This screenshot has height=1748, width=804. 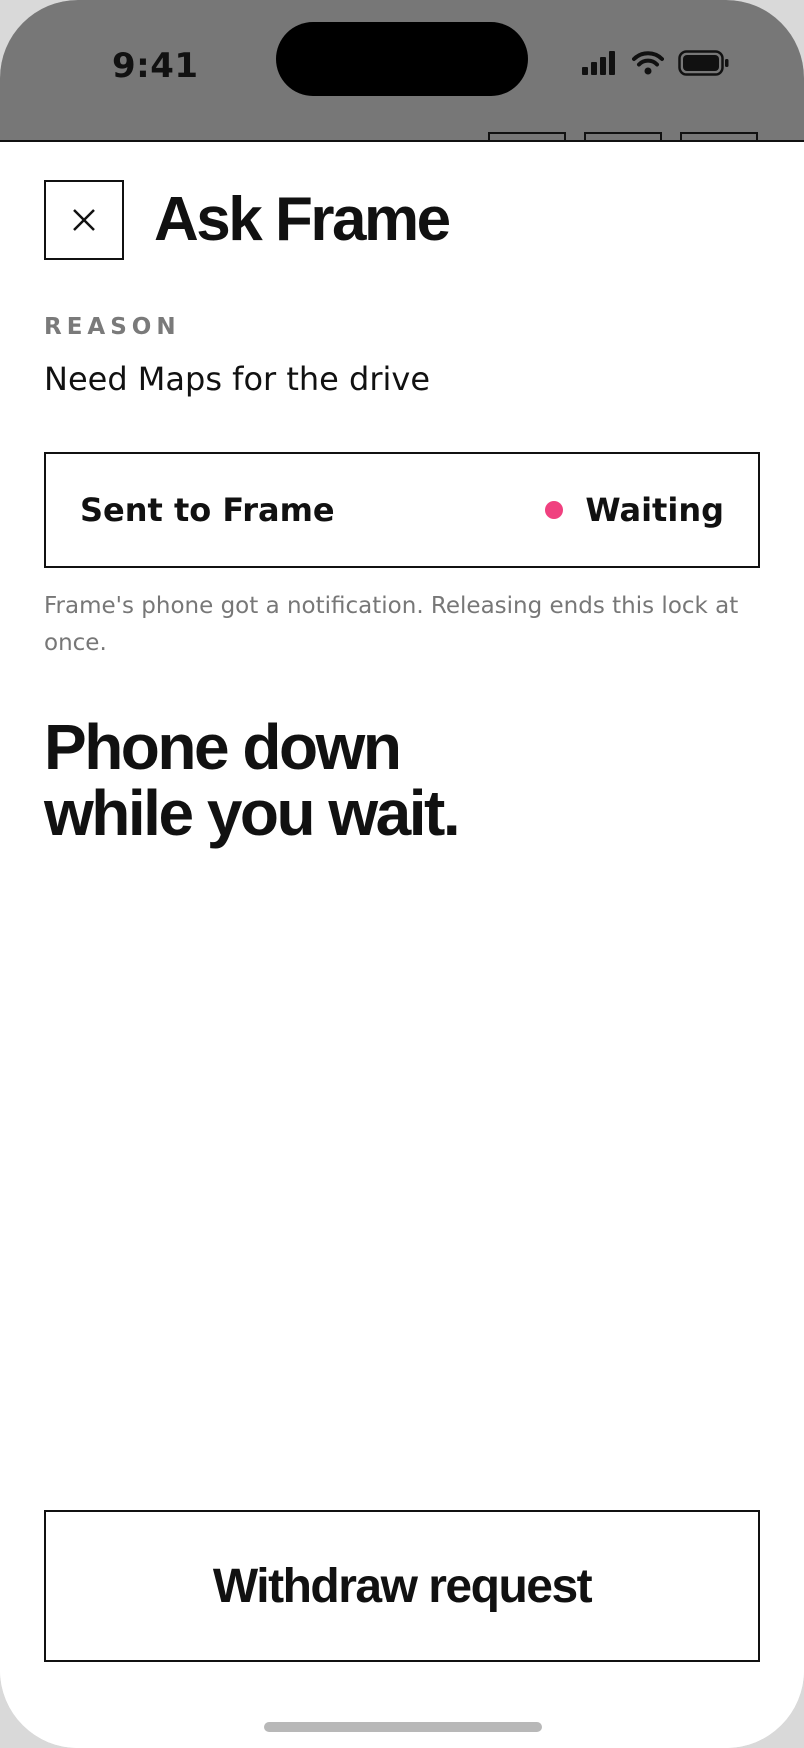 What do you see at coordinates (648, 63) in the screenshot?
I see `wifi-icon` at bounding box center [648, 63].